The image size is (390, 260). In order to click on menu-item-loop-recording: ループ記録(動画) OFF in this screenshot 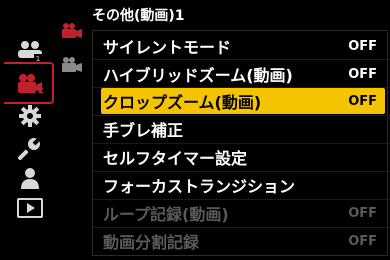, I will do `click(243, 213)`.